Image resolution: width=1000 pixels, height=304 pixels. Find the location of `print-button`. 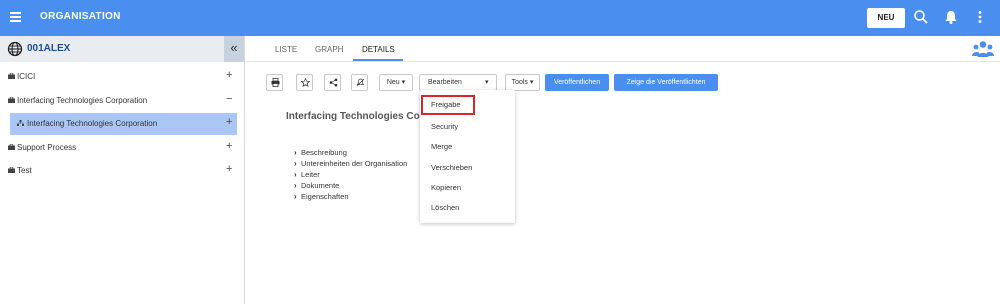

print-button is located at coordinates (274, 82).